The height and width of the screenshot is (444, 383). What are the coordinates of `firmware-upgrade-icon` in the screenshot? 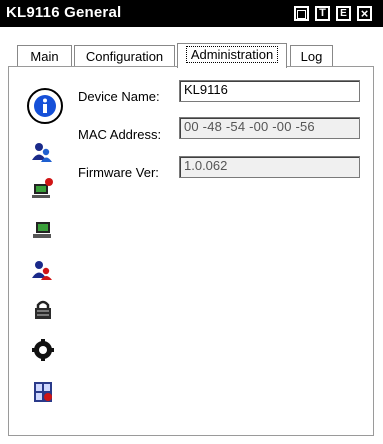 It's located at (43, 392).